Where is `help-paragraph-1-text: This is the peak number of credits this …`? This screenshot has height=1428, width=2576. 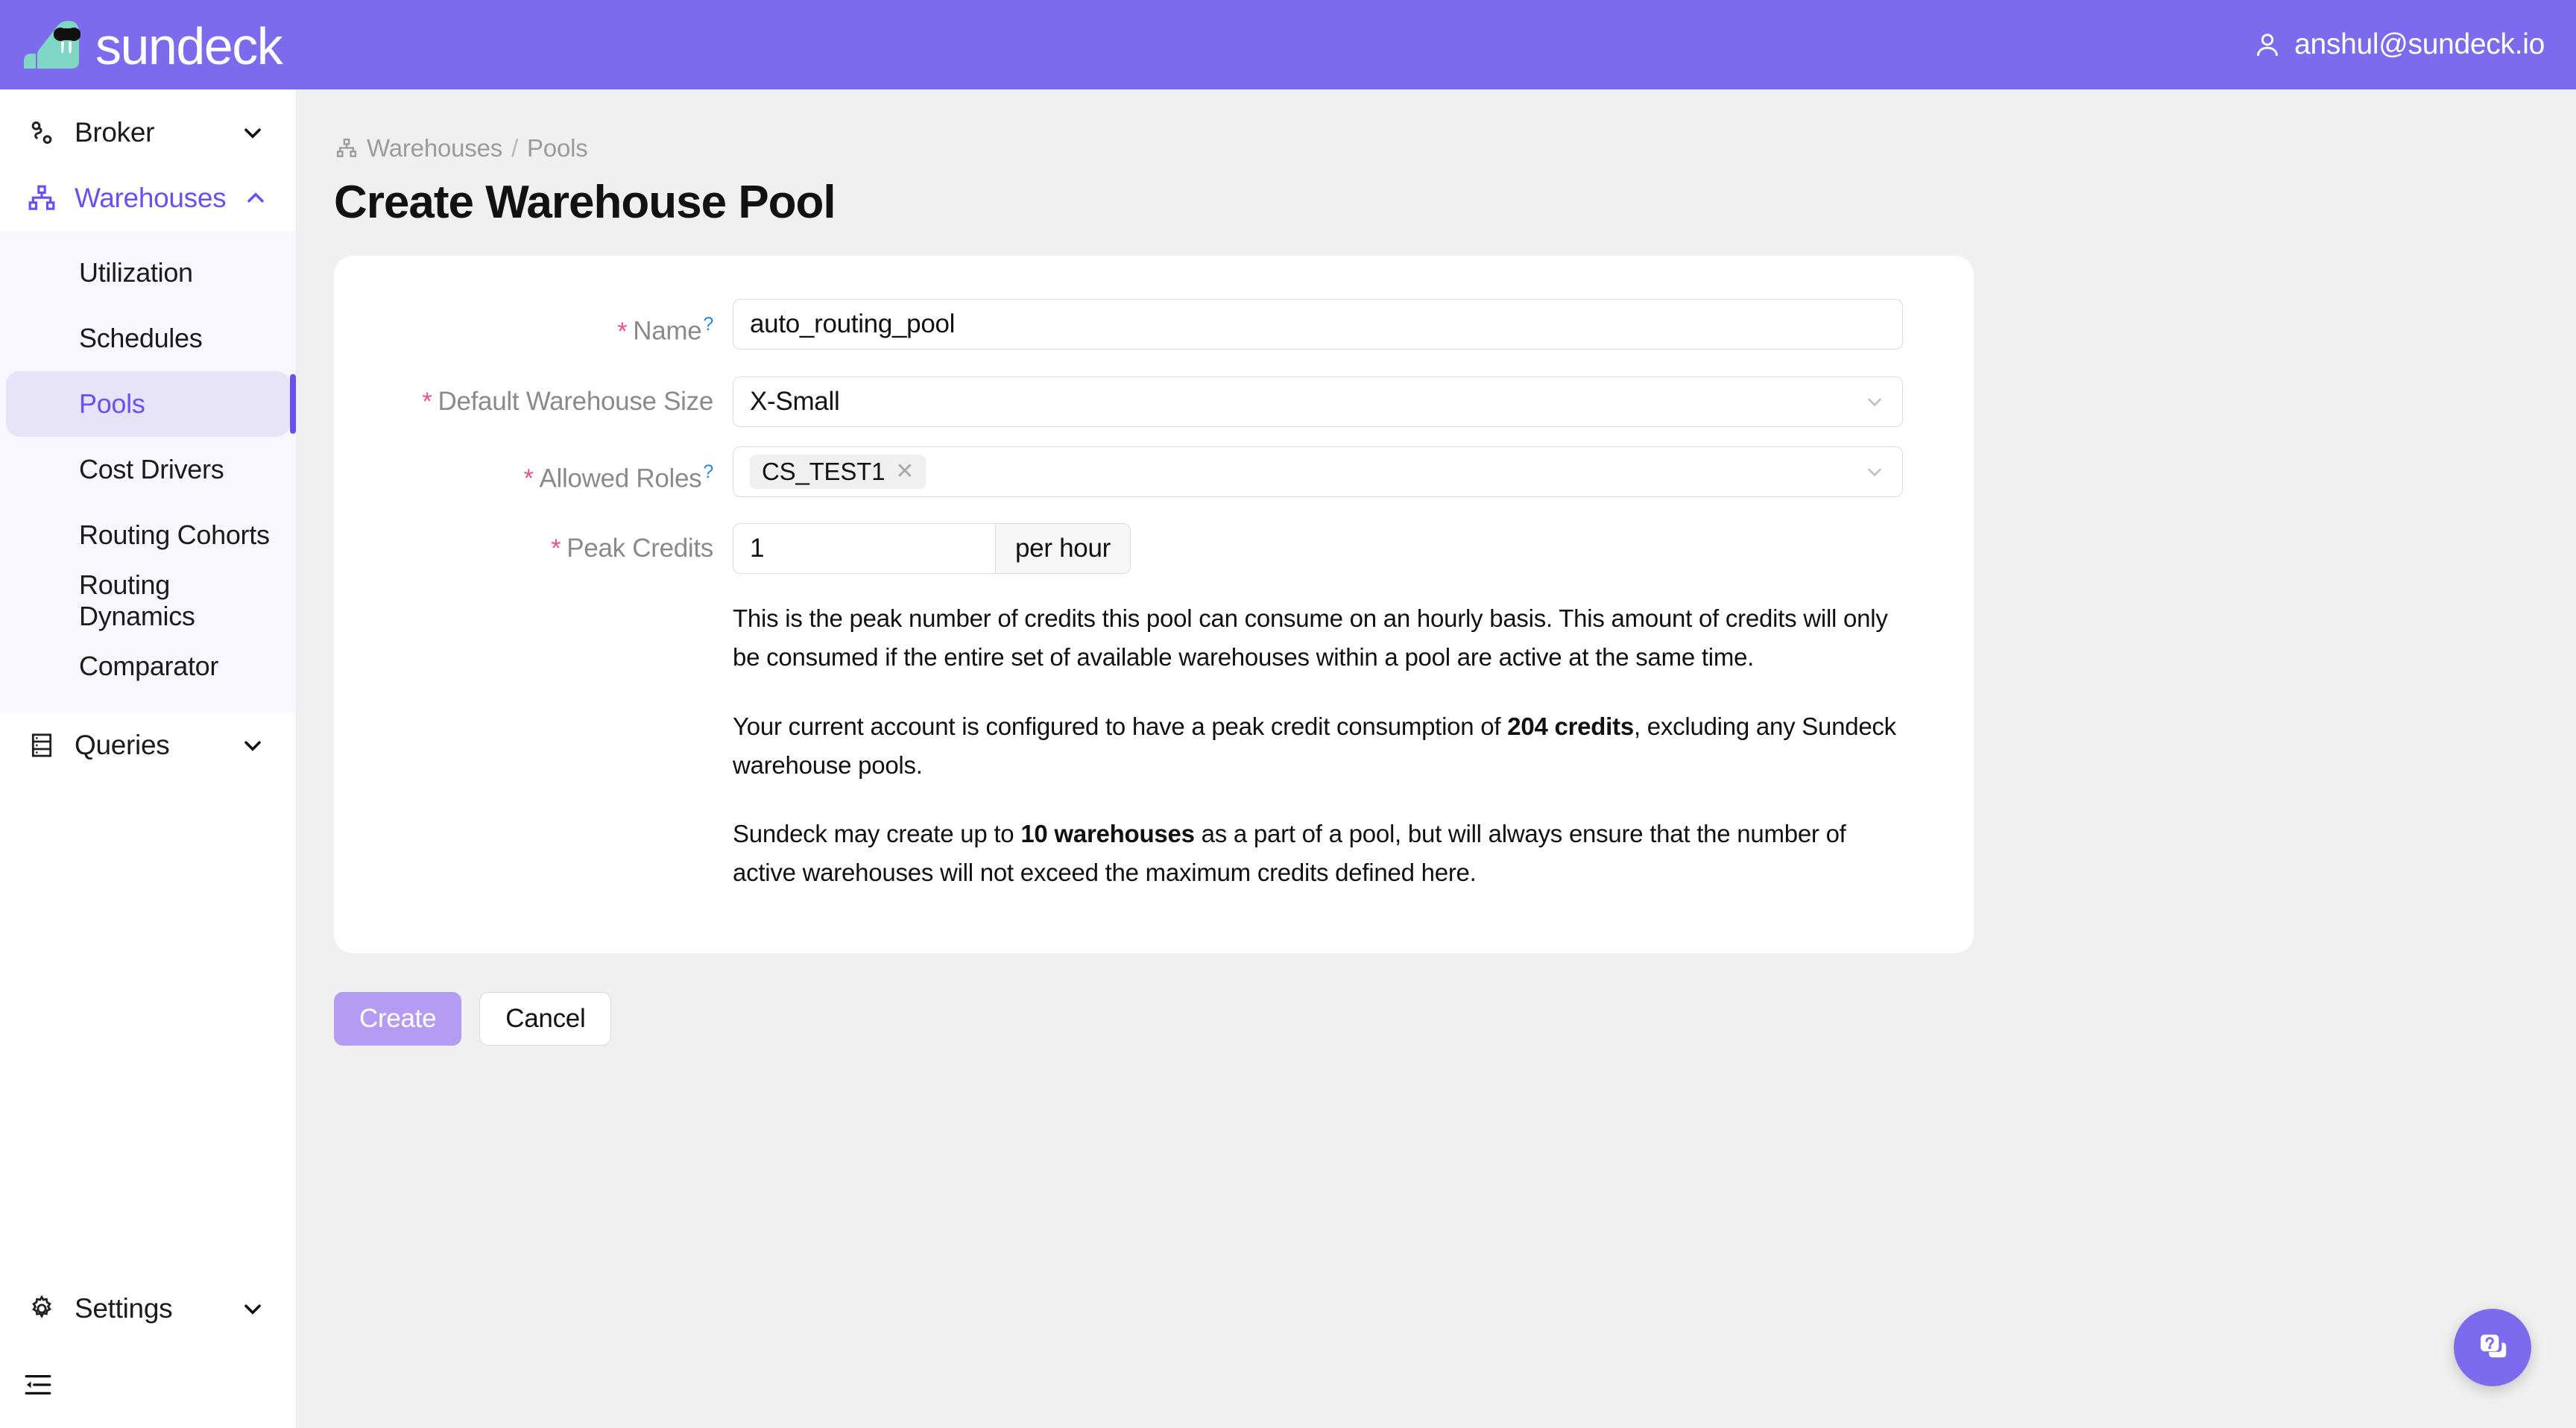
help-paragraph-1-text: This is the peak number of credits this … is located at coordinates (1310, 638).